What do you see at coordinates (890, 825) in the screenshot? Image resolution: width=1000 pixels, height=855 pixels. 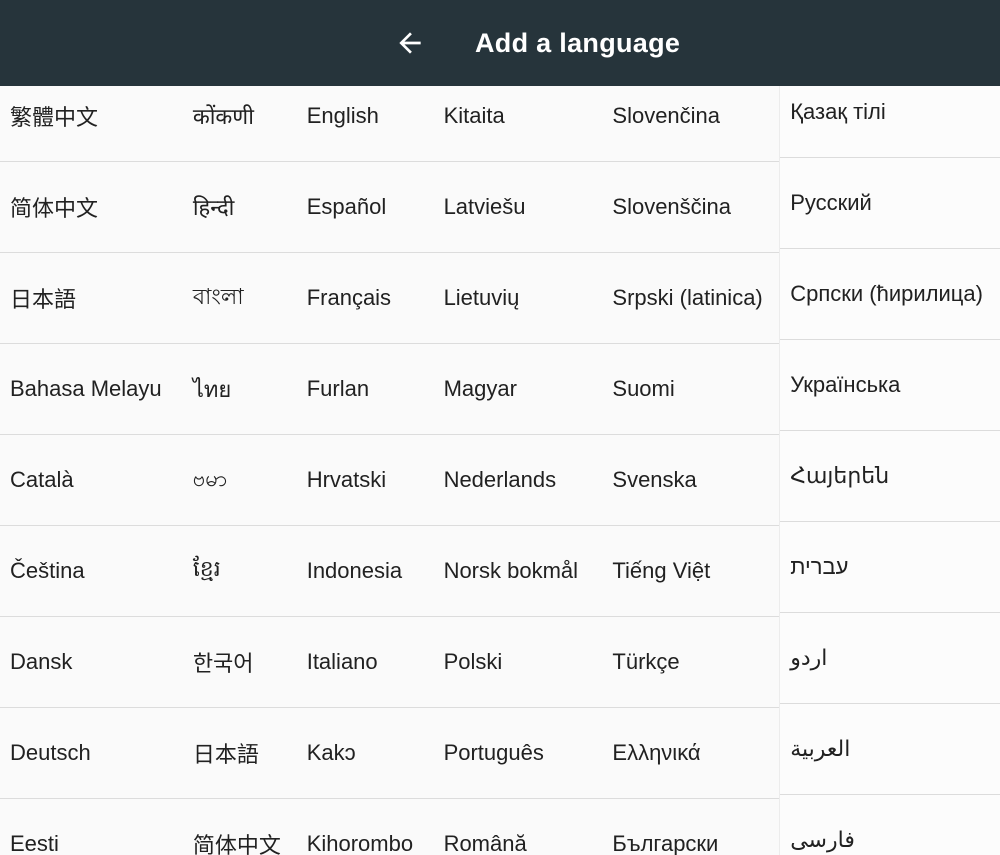 I see `language-item: فارسی` at bounding box center [890, 825].